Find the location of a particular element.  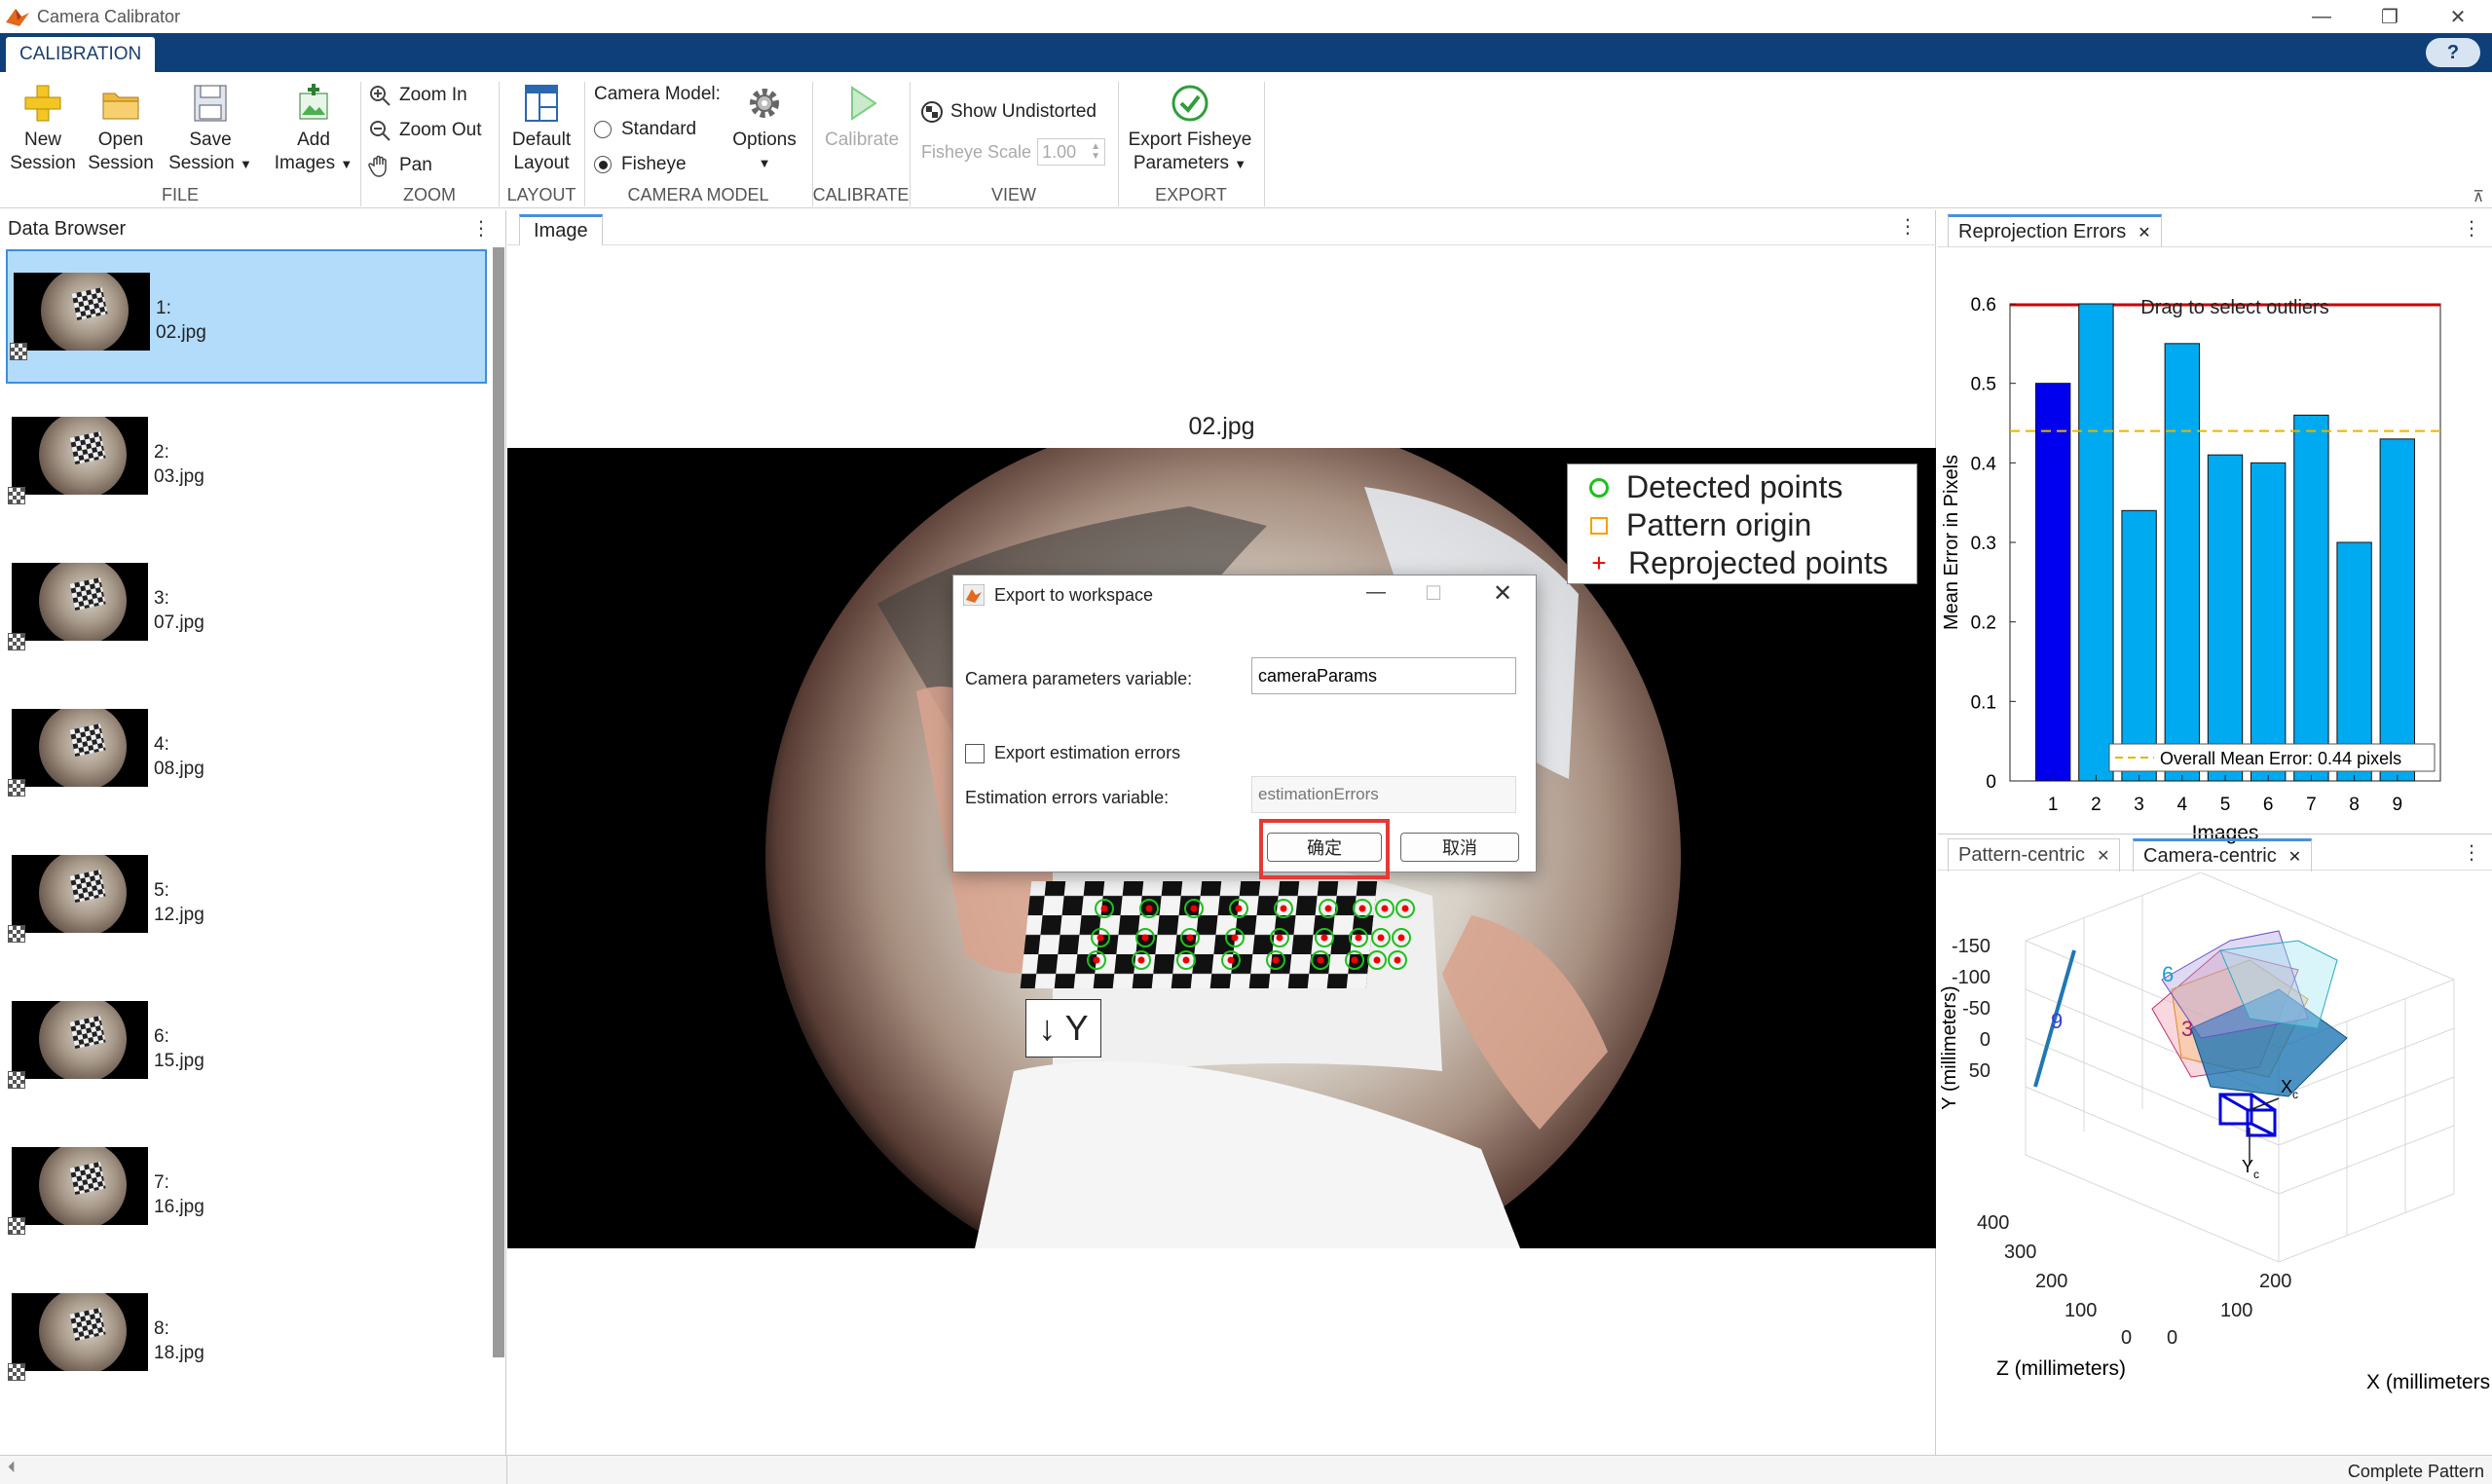

dialog-maximize-button: ☐ is located at coordinates (1433, 593).